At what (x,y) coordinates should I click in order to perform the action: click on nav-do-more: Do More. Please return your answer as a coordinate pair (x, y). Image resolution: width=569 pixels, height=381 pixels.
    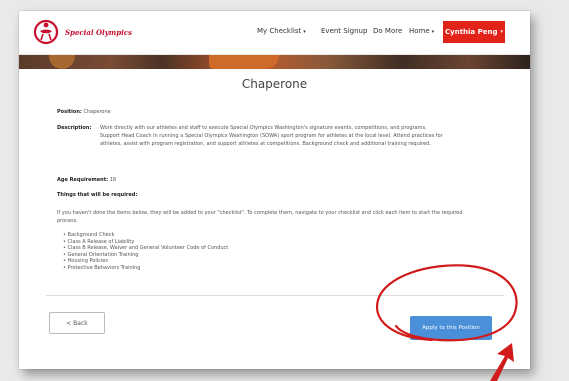
    Looking at the image, I should click on (387, 31).